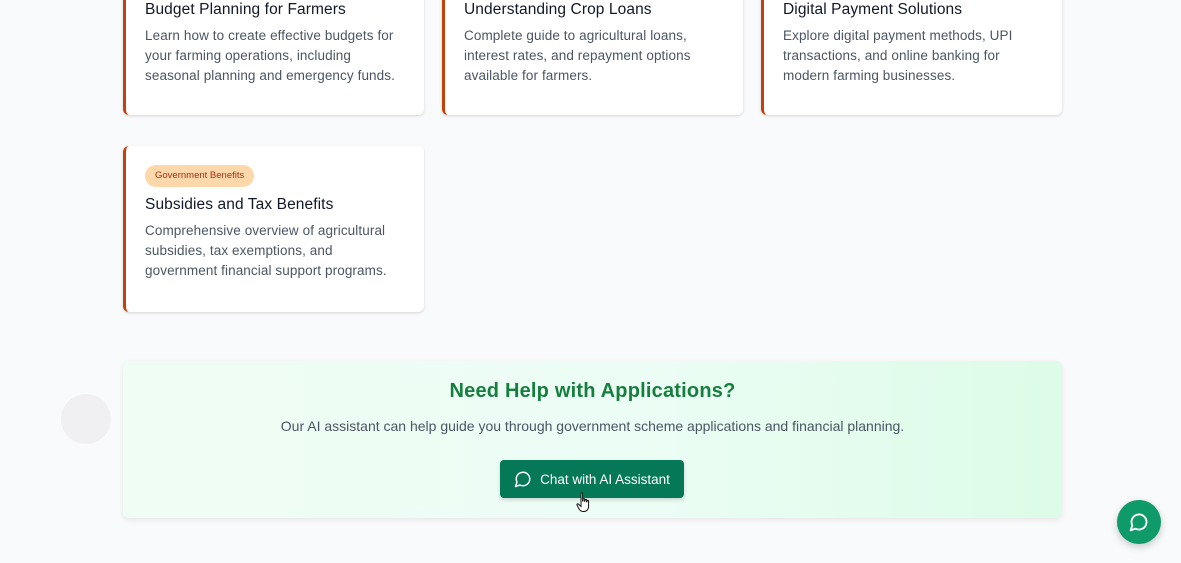 Image resolution: width=1181 pixels, height=563 pixels. Describe the element at coordinates (605, 479) in the screenshot. I see `chat-button-label: Chat with AI Assistant` at that location.